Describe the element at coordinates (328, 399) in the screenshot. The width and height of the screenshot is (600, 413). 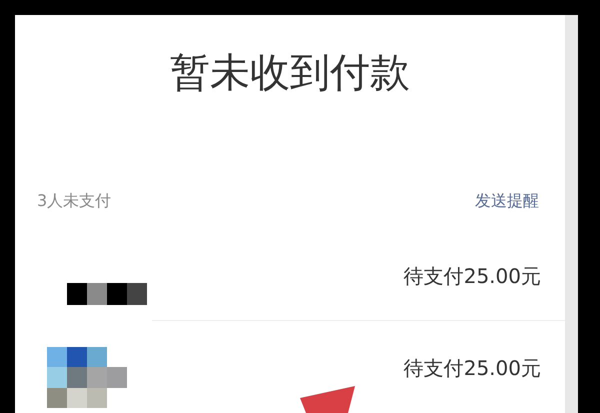
I see `pointer-arrow` at that location.